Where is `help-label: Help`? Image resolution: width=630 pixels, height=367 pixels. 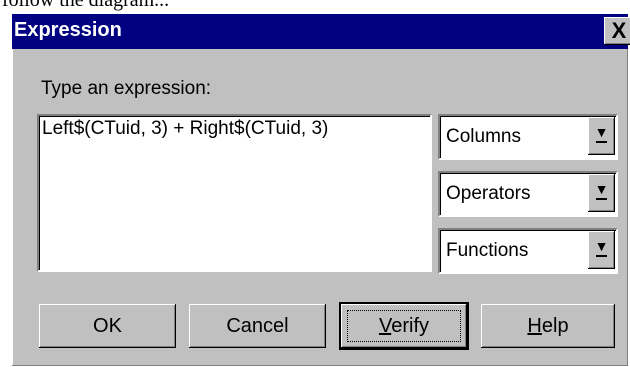 help-label: Help is located at coordinates (547, 326).